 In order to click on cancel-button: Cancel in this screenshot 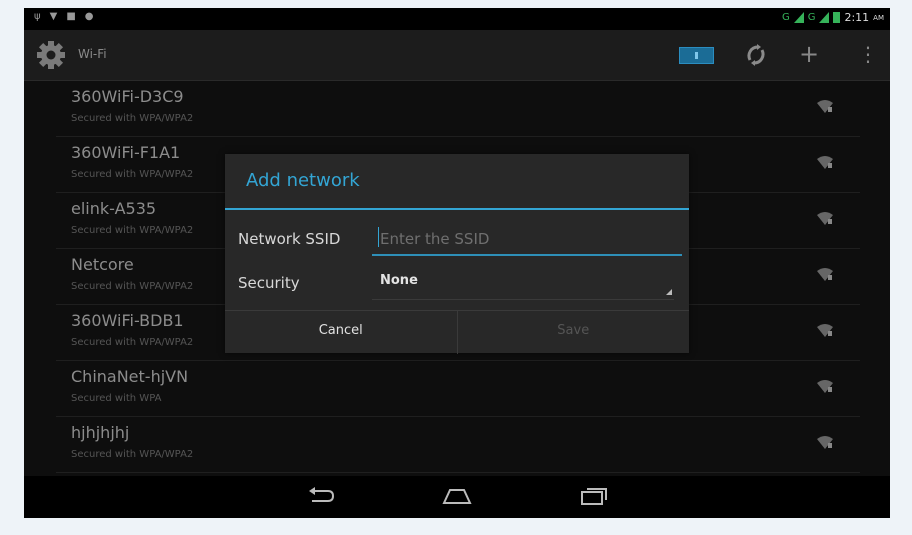, I will do `click(341, 332)`.